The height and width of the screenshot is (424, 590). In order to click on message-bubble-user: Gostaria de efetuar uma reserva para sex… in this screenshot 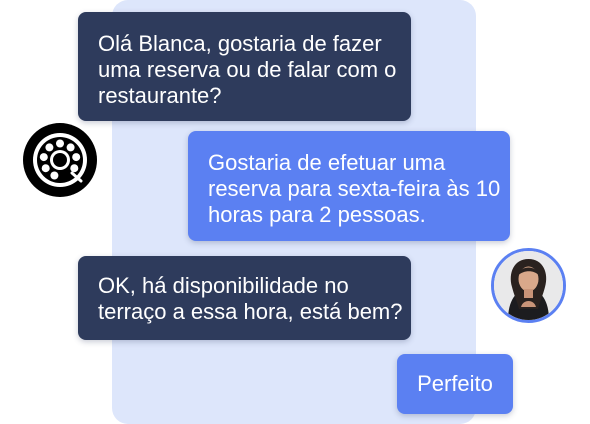, I will do `click(349, 186)`.